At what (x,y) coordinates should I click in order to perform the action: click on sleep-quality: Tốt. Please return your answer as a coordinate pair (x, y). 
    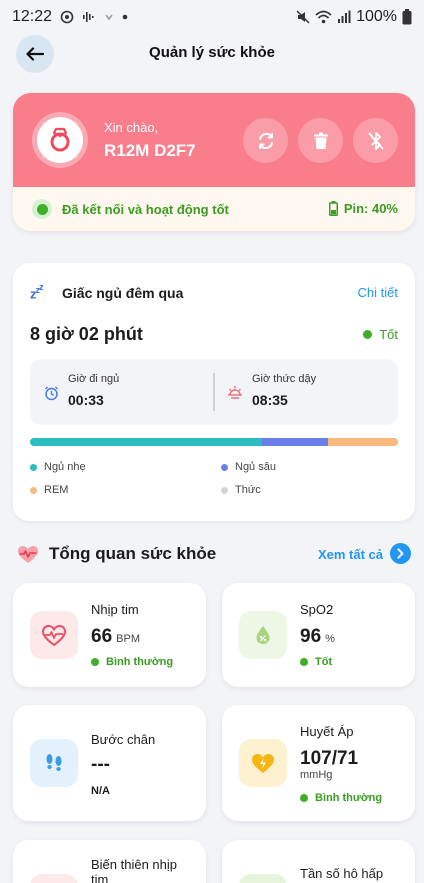
    Looking at the image, I should click on (380, 334).